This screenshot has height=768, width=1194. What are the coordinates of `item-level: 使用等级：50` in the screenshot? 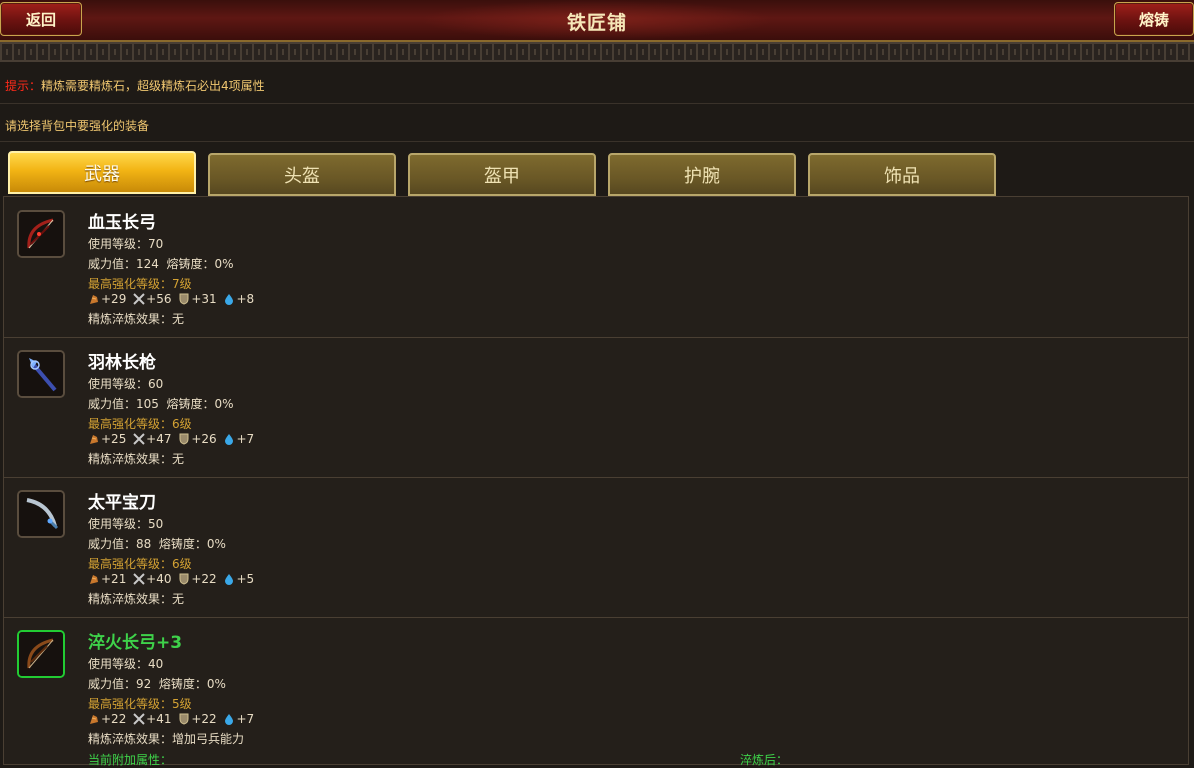 It's located at (126, 524).